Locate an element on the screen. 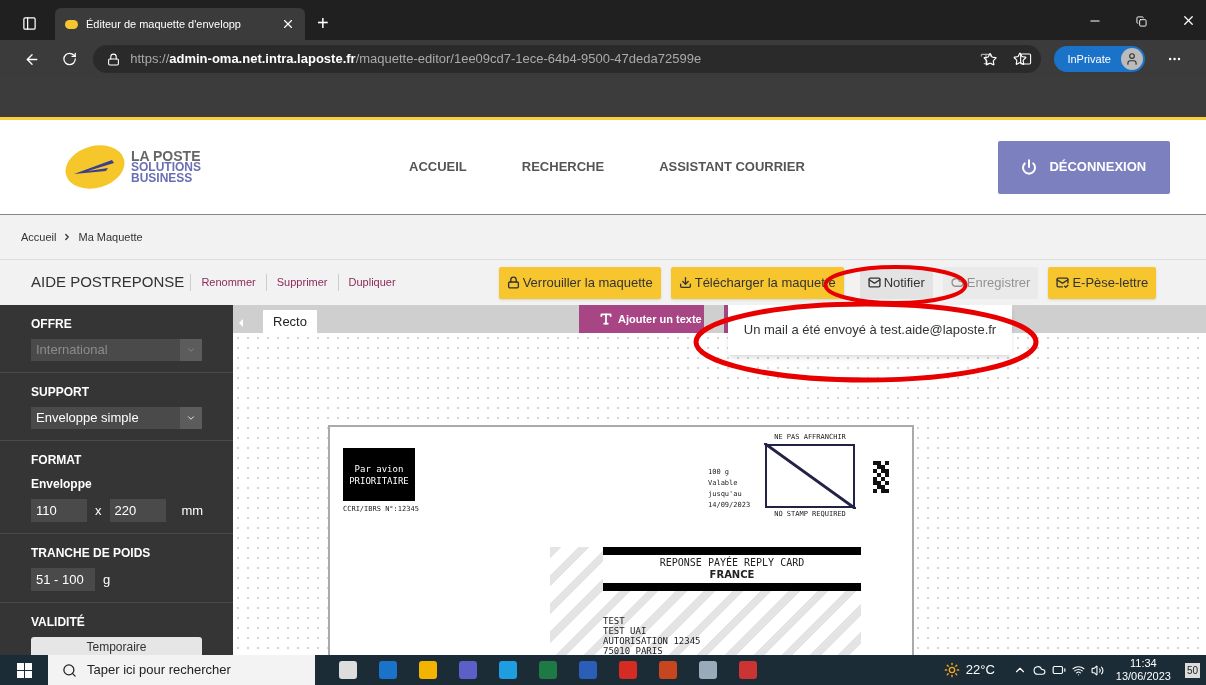  logo-text: LA POSTE SOLUTIONS BUSINESS is located at coordinates (166, 167).